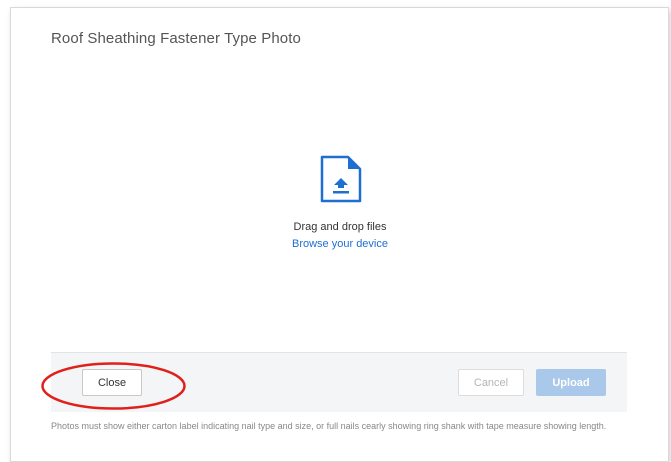 This screenshot has height=462, width=671. Describe the element at coordinates (340, 227) in the screenshot. I see `drag-drop-text: Drag and drop files` at that location.